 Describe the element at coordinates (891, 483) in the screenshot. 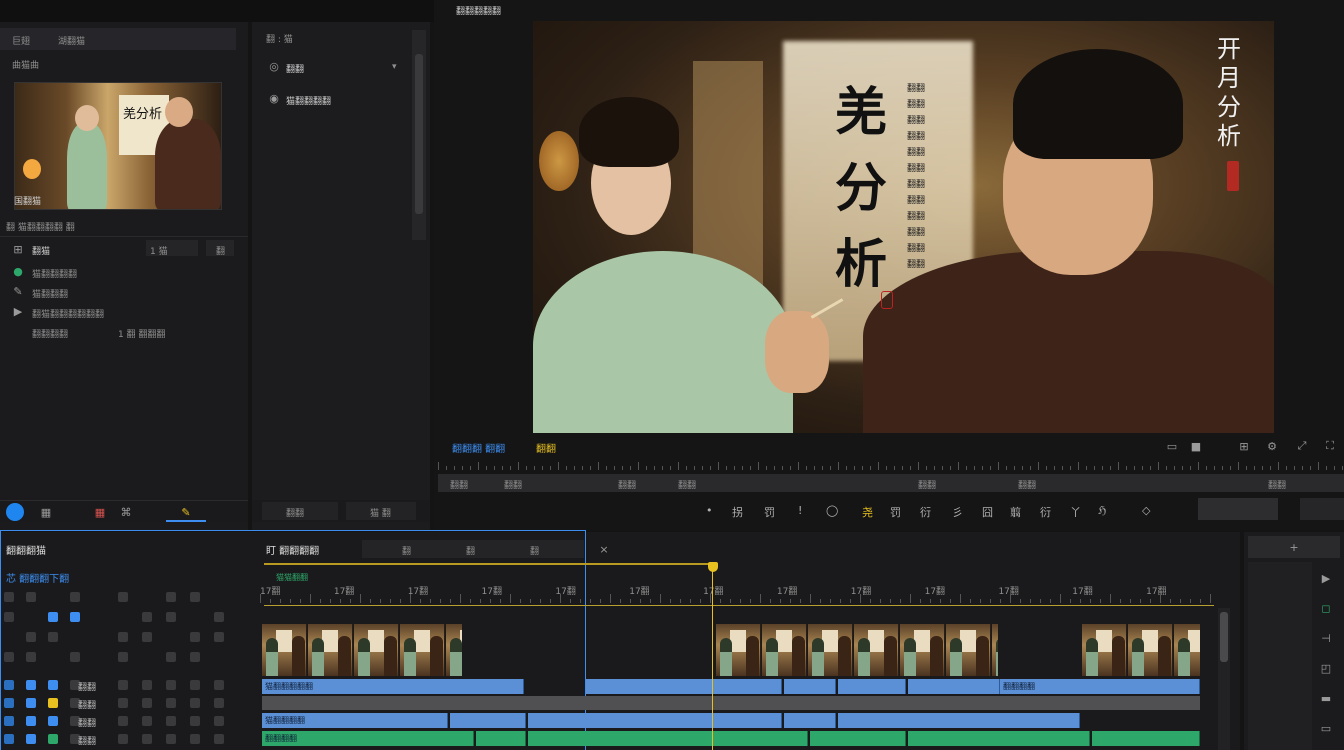

I see `preview-scrubber: 翻翻 翻翻 翻翻 翻翻 翻翻 翻翻 翻翻` at that location.